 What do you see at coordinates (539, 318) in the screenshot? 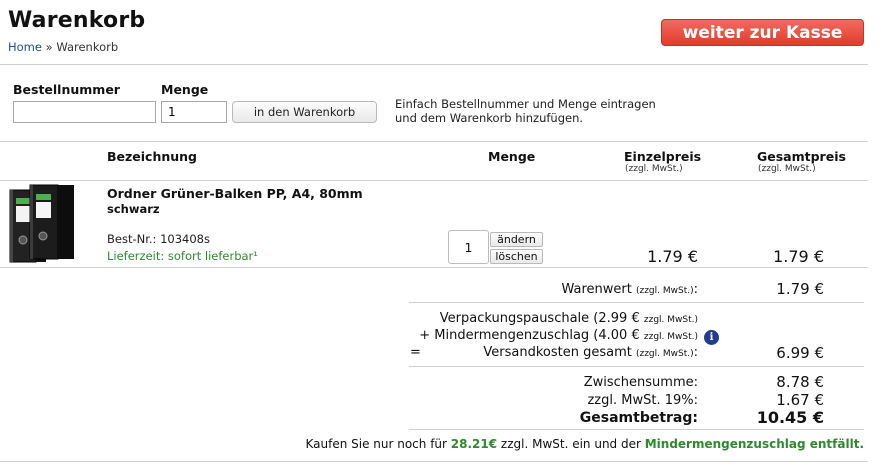
I see `packaging-fee-text: Verpackungspauschale (2.99 €` at bounding box center [539, 318].